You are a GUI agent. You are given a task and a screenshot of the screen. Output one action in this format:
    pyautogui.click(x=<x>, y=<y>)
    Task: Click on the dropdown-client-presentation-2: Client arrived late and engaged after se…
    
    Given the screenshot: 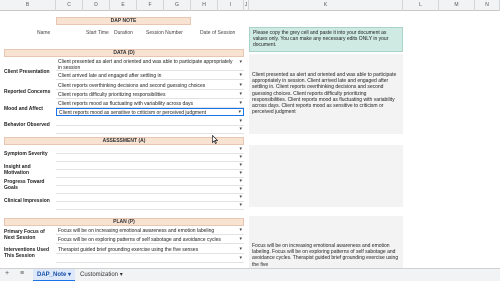 What is the action you would take?
    pyautogui.click(x=150, y=76)
    